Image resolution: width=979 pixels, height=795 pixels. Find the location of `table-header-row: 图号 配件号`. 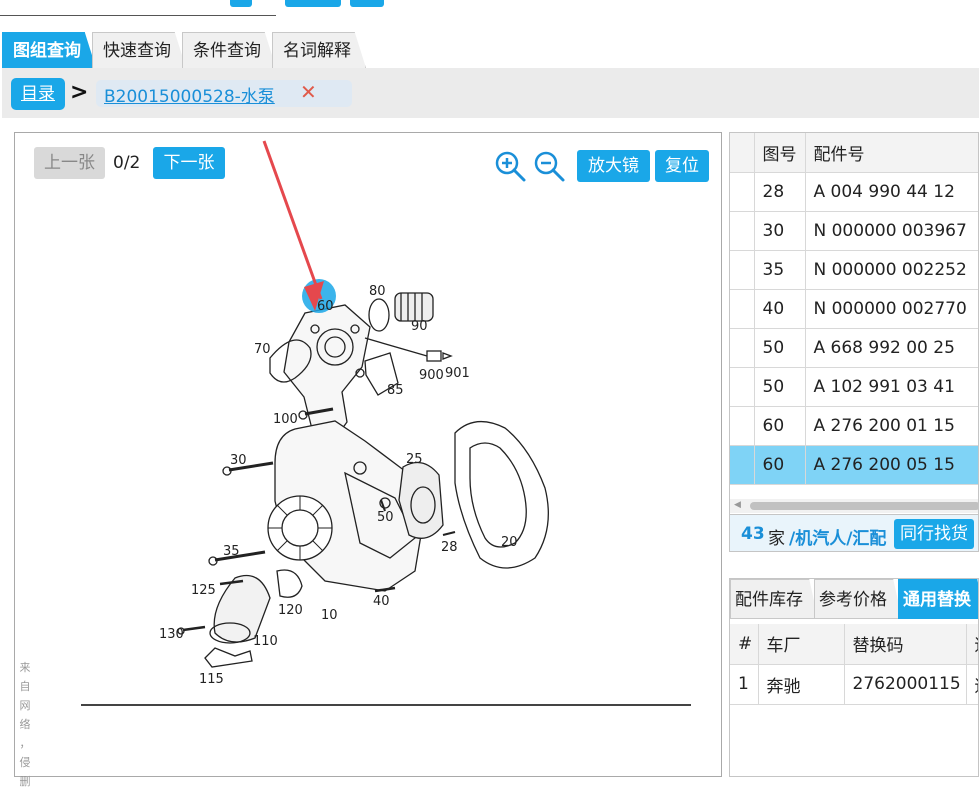

table-header-row: 图号 配件号 is located at coordinates (854, 153).